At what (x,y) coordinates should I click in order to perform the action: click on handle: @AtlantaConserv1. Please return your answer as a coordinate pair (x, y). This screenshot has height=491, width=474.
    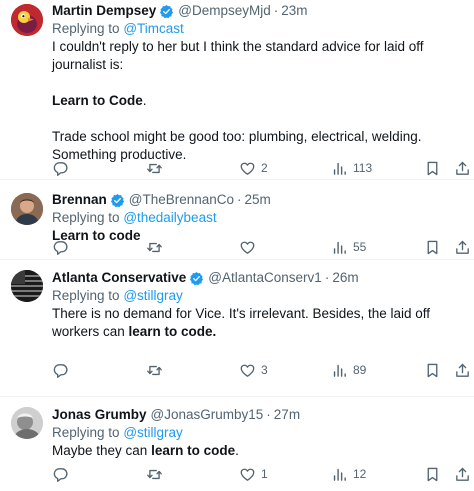
    Looking at the image, I should click on (265, 278).